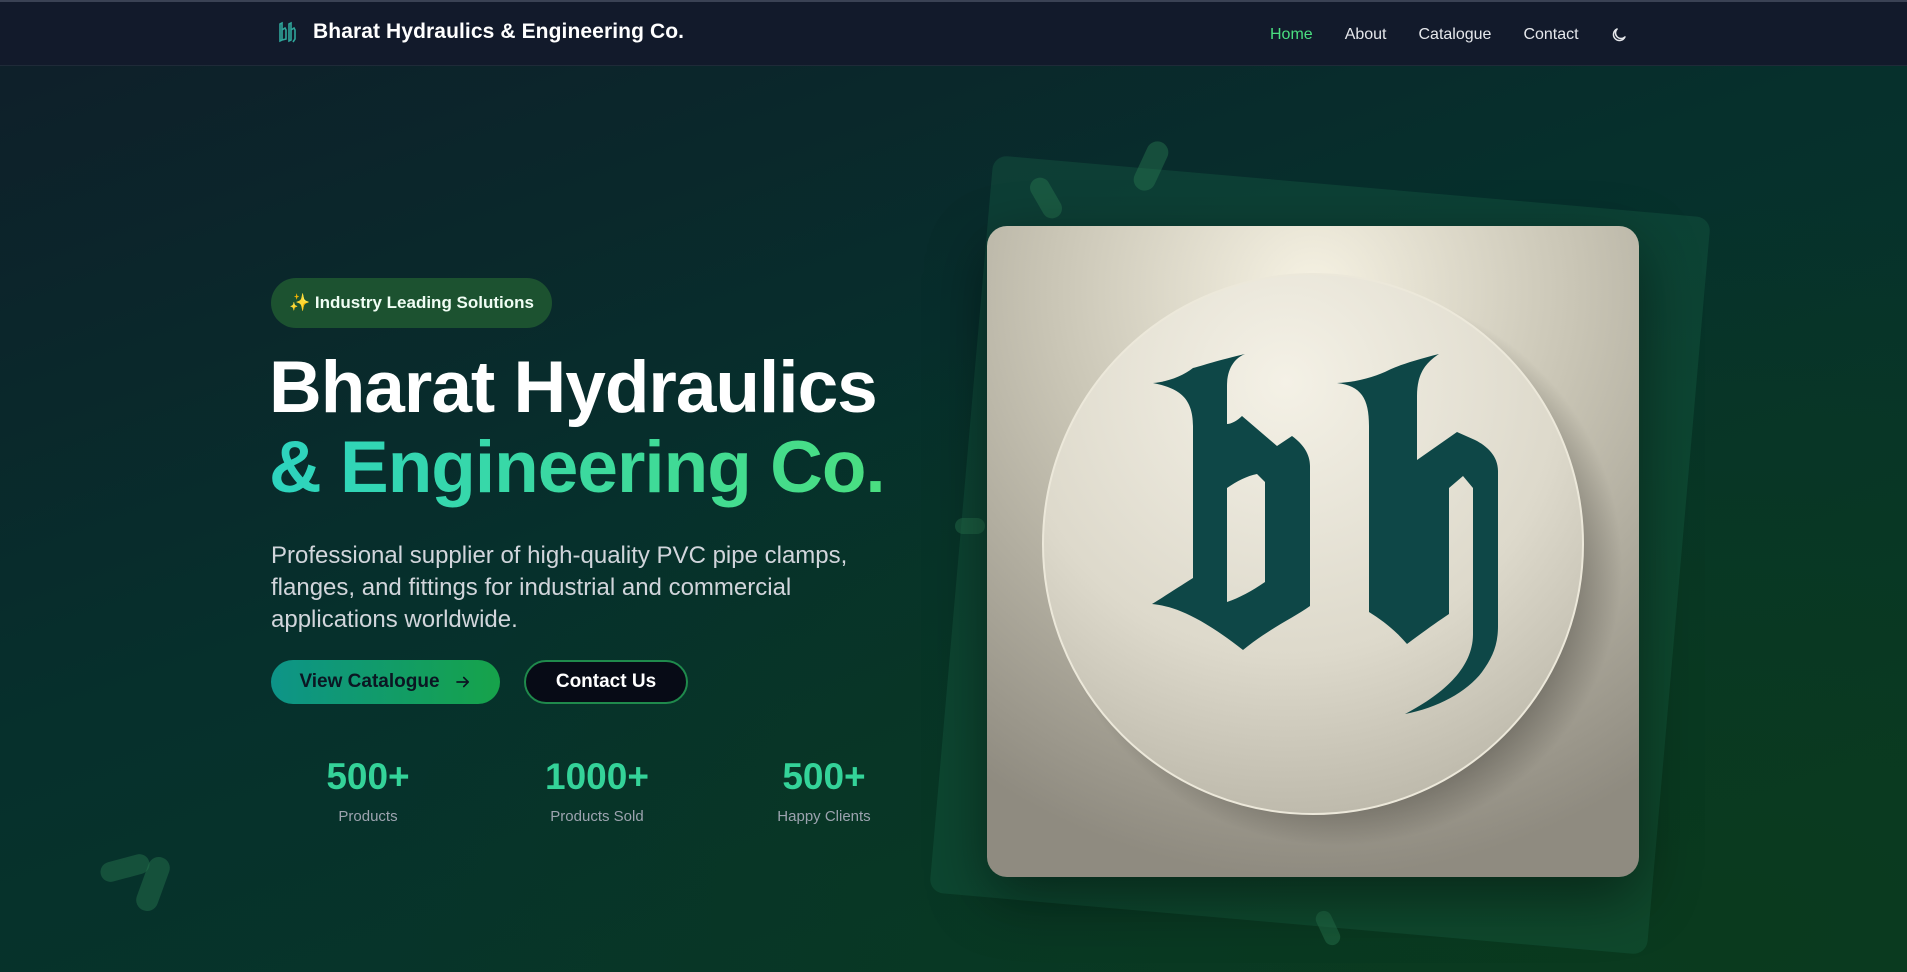 This screenshot has height=972, width=1907. What do you see at coordinates (411, 303) in the screenshot?
I see `hero-badge: ✨ Industry Leading Solutions` at bounding box center [411, 303].